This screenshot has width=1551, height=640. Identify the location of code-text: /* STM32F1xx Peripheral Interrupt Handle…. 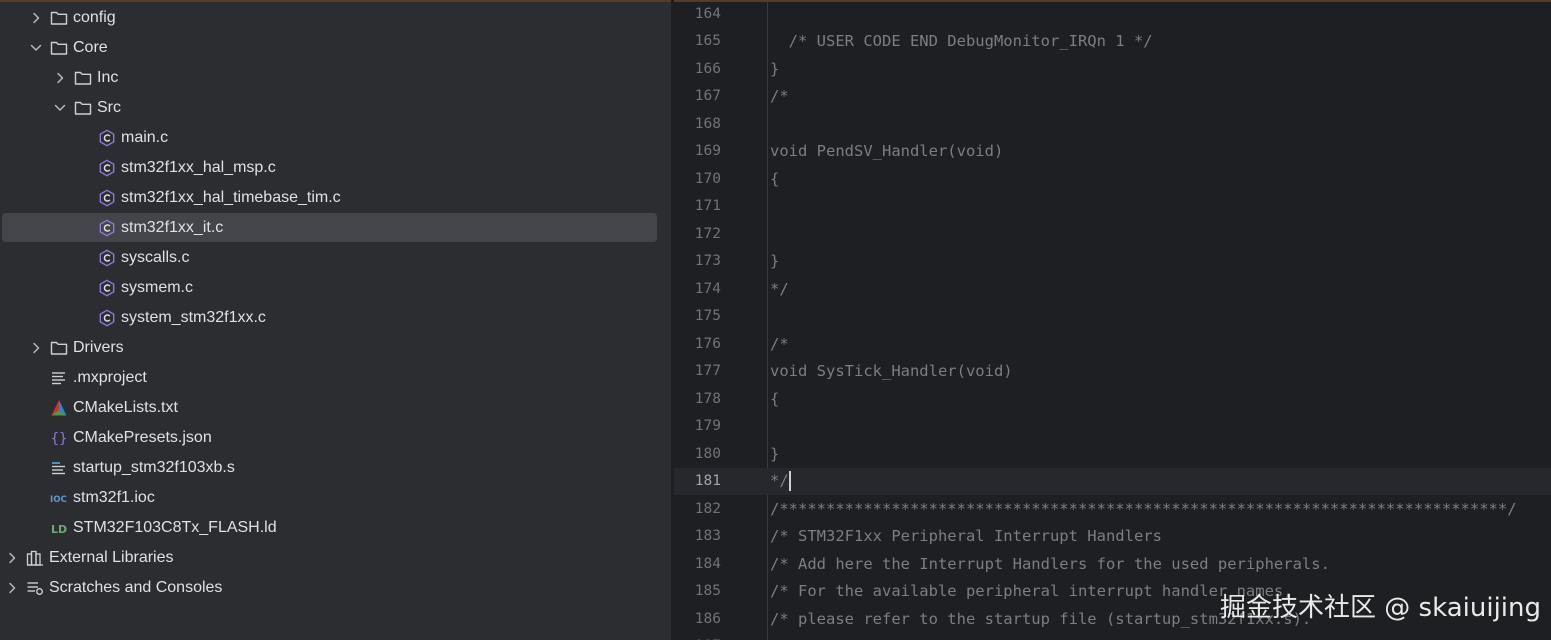
(966, 536).